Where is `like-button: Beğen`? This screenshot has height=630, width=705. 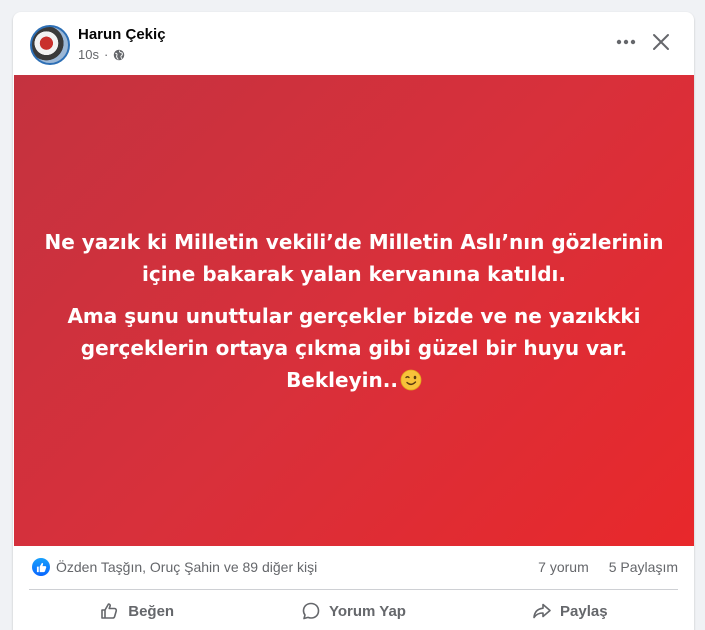
like-button: Beğen is located at coordinates (137, 611).